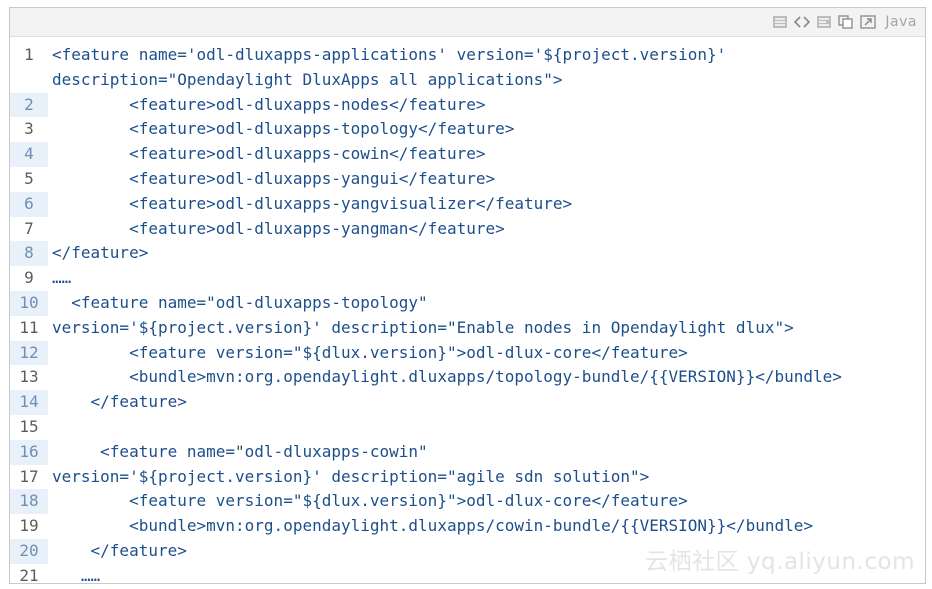  What do you see at coordinates (269, 154) in the screenshot?
I see `code-text: <feature>odl-dluxapps-cowin</feature>` at bounding box center [269, 154].